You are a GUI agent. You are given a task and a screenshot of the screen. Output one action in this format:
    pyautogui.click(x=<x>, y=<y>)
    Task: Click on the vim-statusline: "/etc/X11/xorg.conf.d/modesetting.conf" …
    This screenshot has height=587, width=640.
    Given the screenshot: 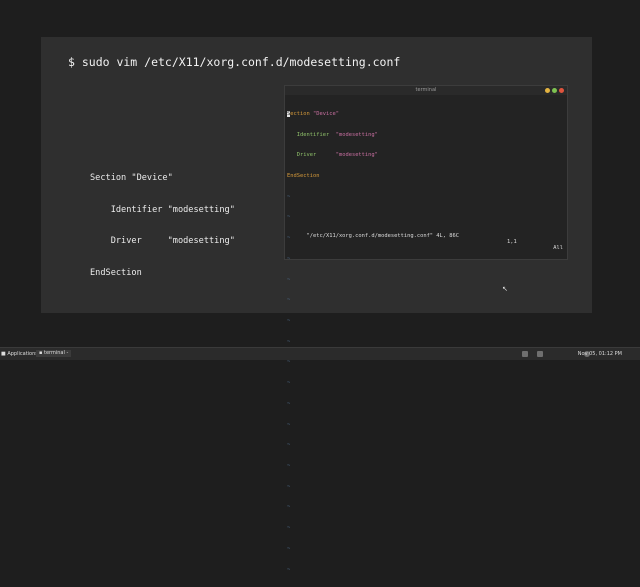 What is the action you would take?
    pyautogui.click(x=426, y=242)
    